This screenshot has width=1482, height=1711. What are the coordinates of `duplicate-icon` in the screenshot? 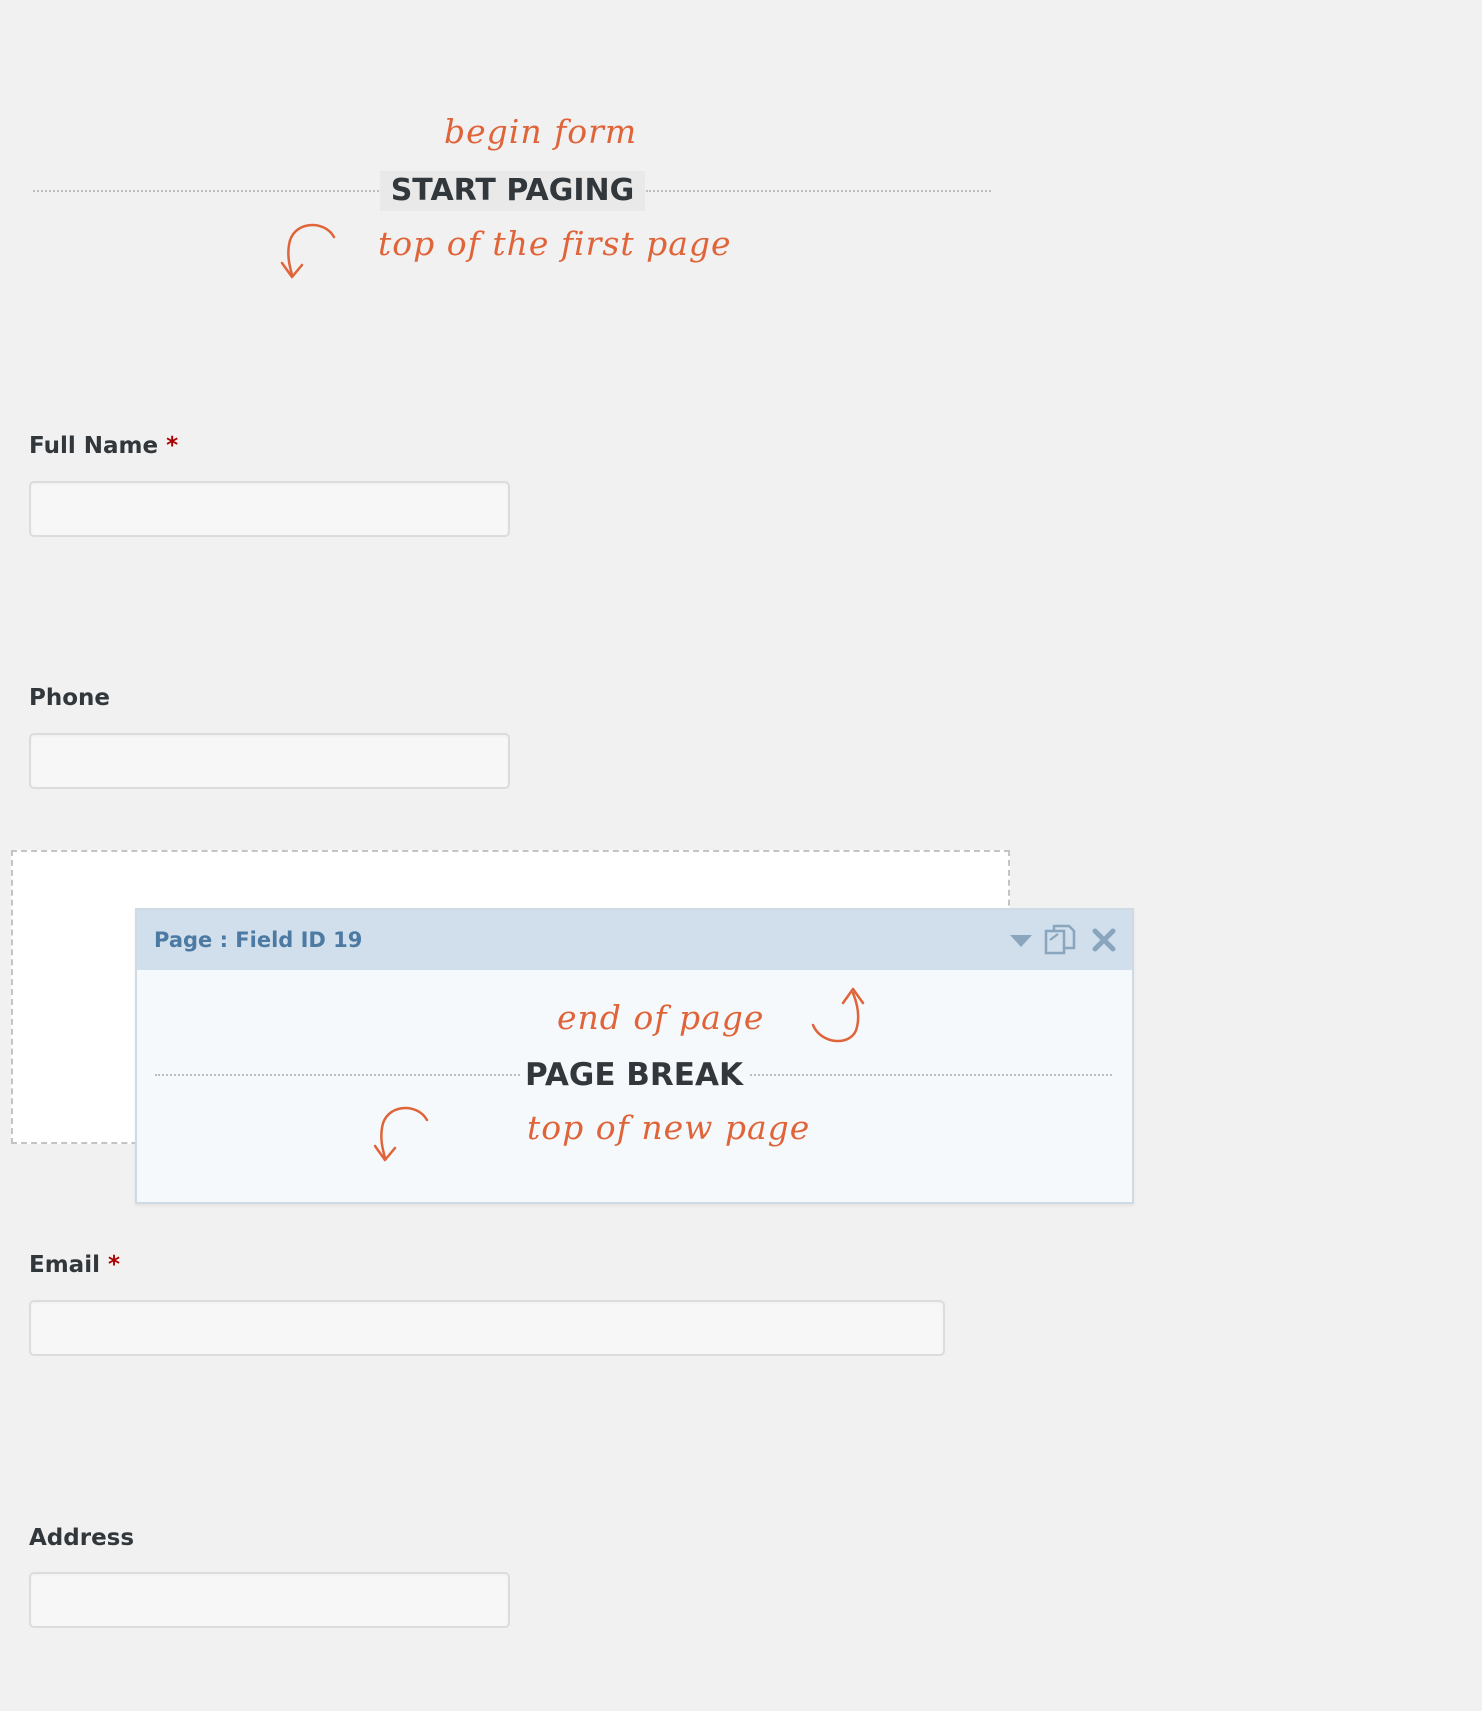 It's located at (1060, 940).